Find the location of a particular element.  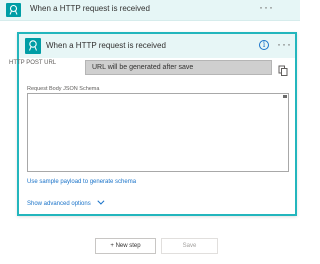

trigger-card-title: When a HTTP request is received is located at coordinates (106, 45).